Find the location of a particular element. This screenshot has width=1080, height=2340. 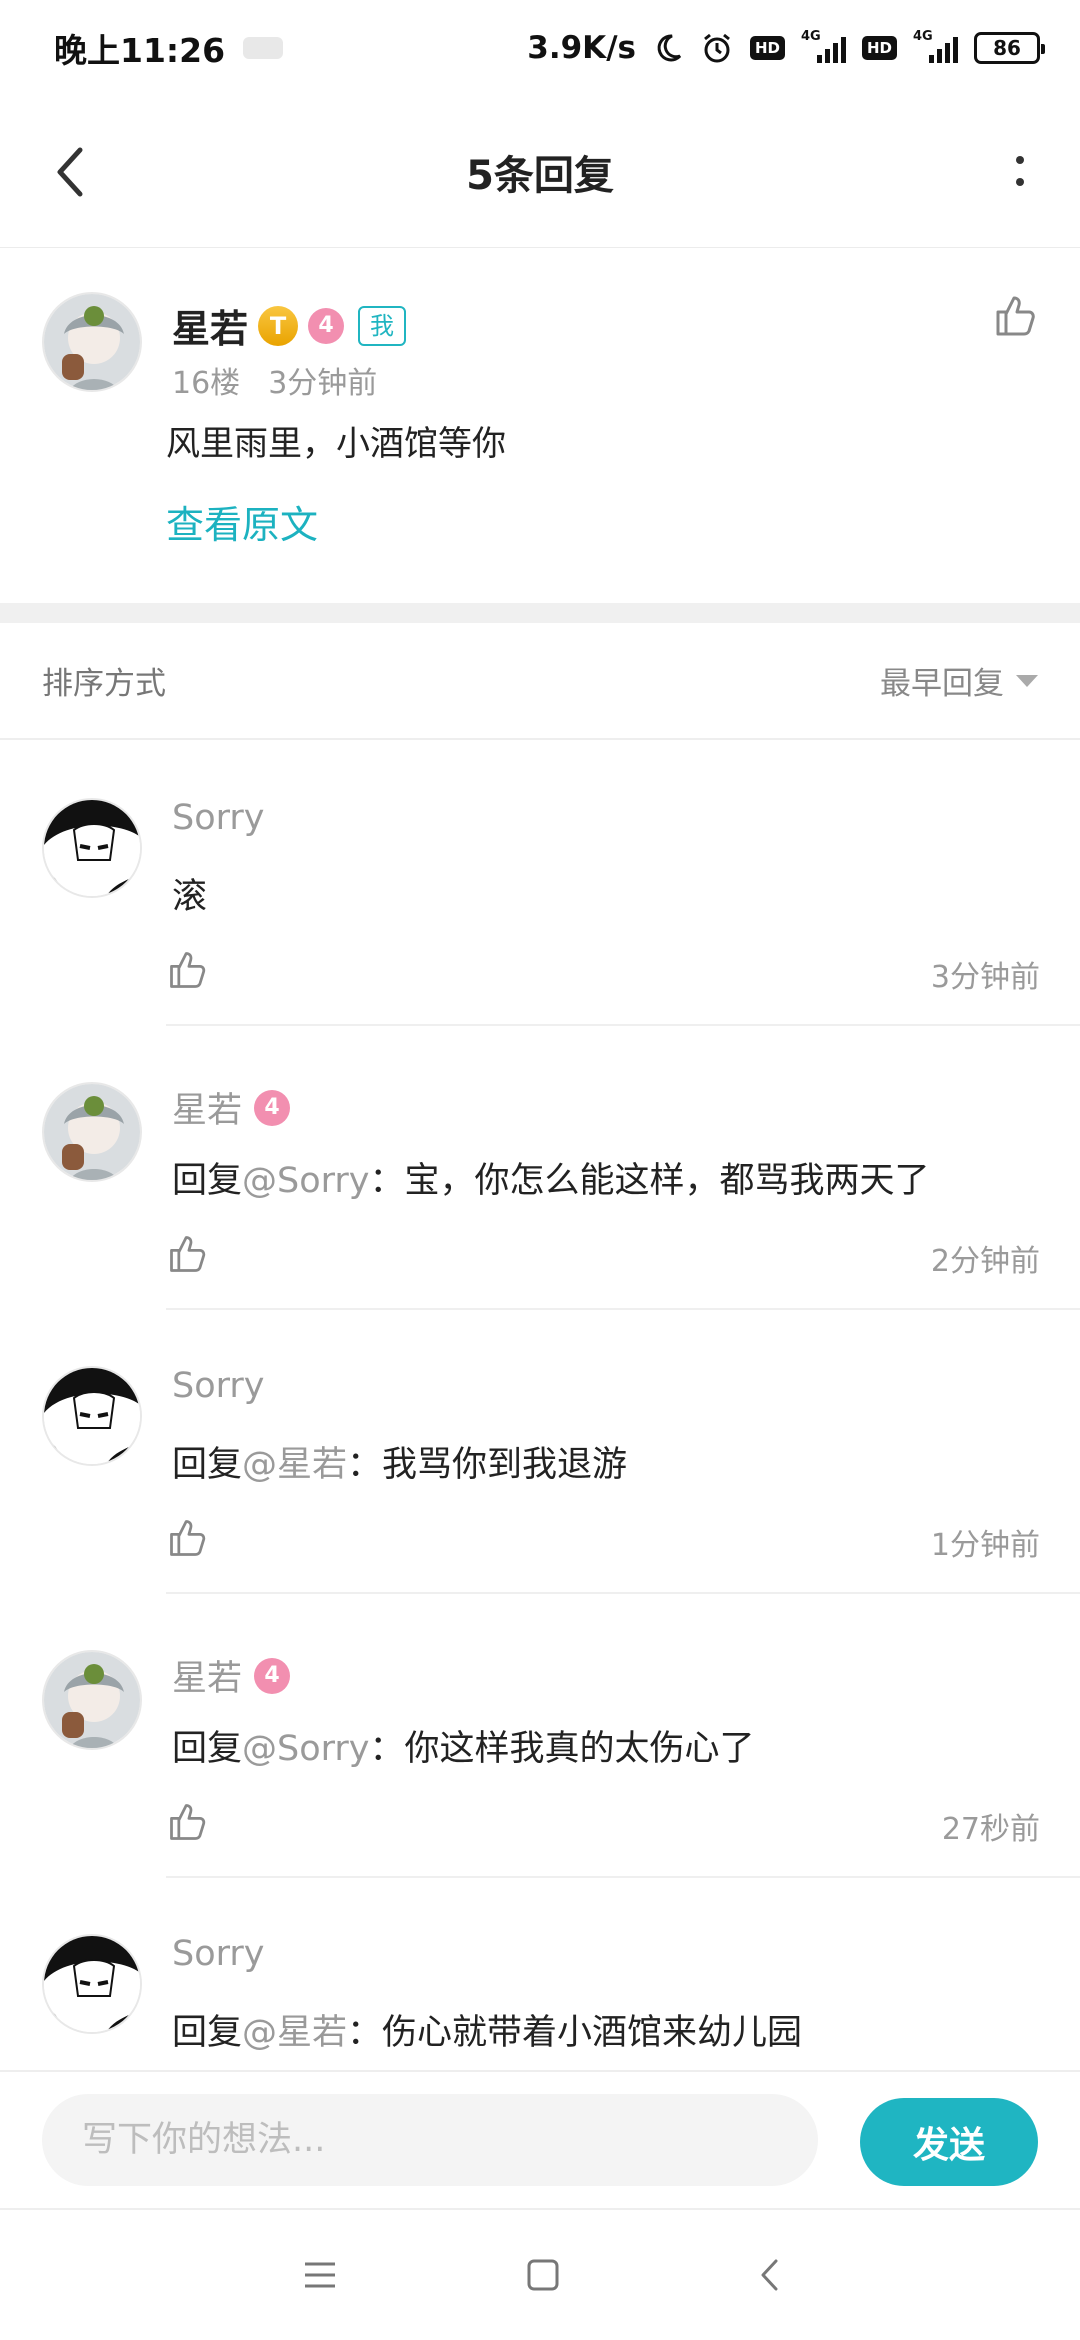

reply-time: 3分钟前 is located at coordinates (985, 977).